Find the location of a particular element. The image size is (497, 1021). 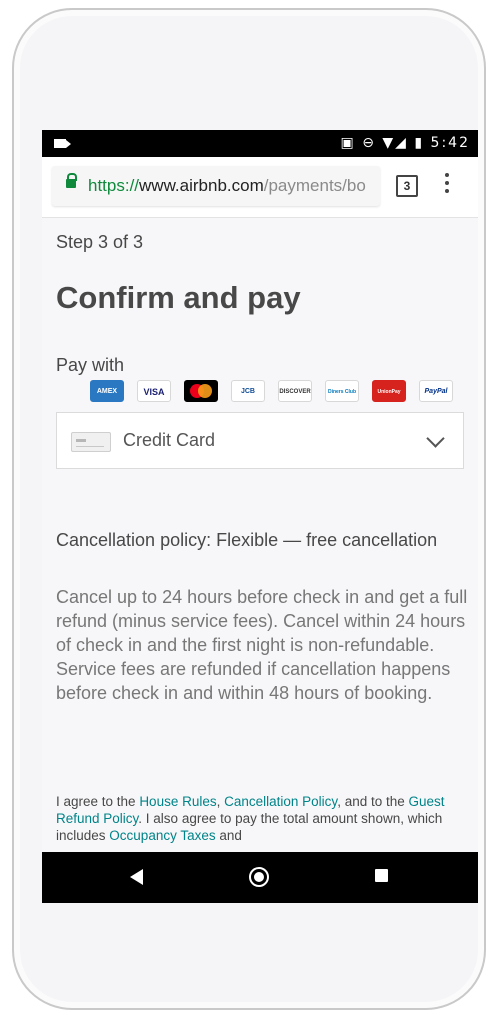

unionpay-icon: UnionPay is located at coordinates (389, 391).